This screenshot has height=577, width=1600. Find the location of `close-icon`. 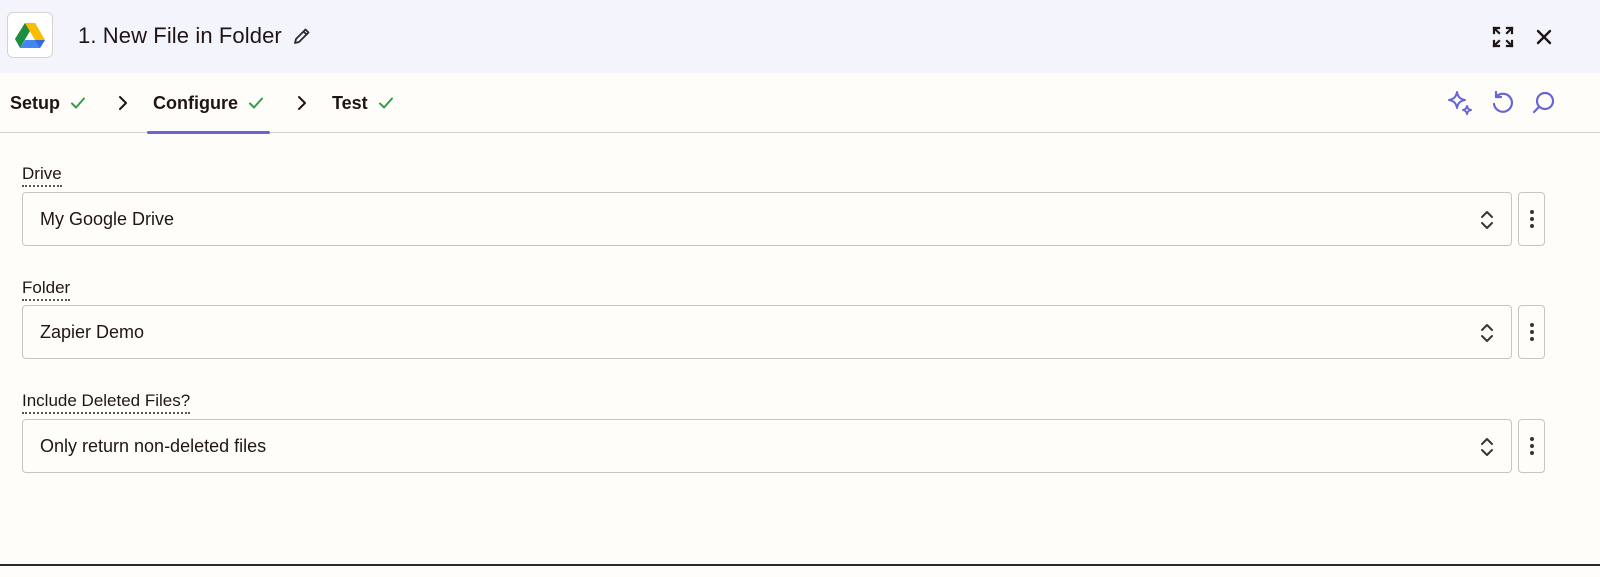

close-icon is located at coordinates (1544, 37).